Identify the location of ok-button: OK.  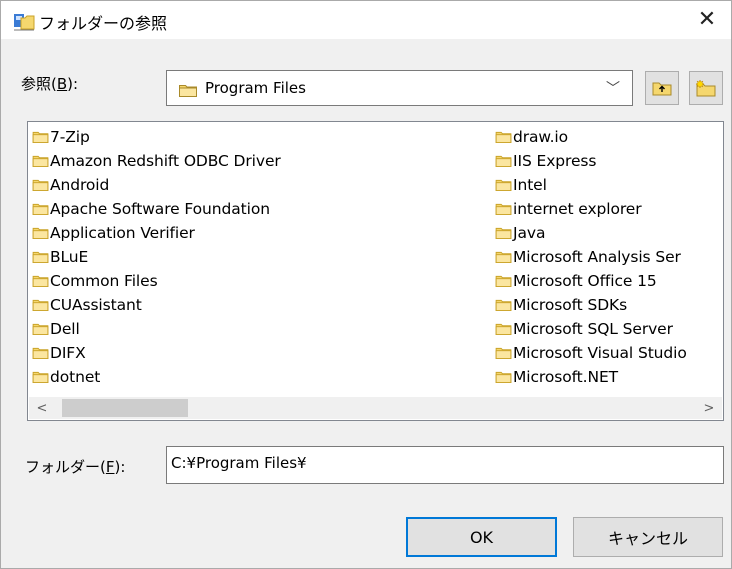
(481, 537).